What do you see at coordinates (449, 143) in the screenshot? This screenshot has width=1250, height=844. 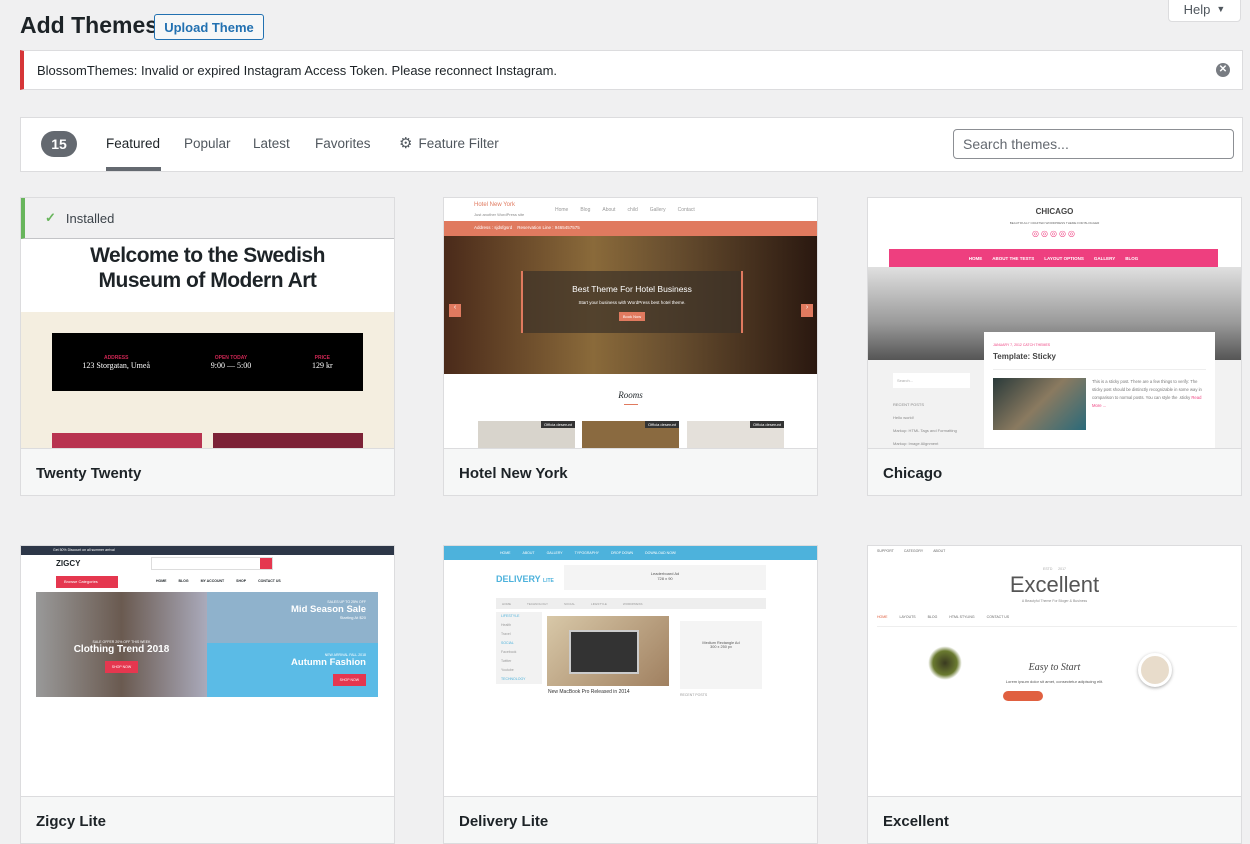 I see `feature-filter-button: ⚙ Feature Filter` at bounding box center [449, 143].